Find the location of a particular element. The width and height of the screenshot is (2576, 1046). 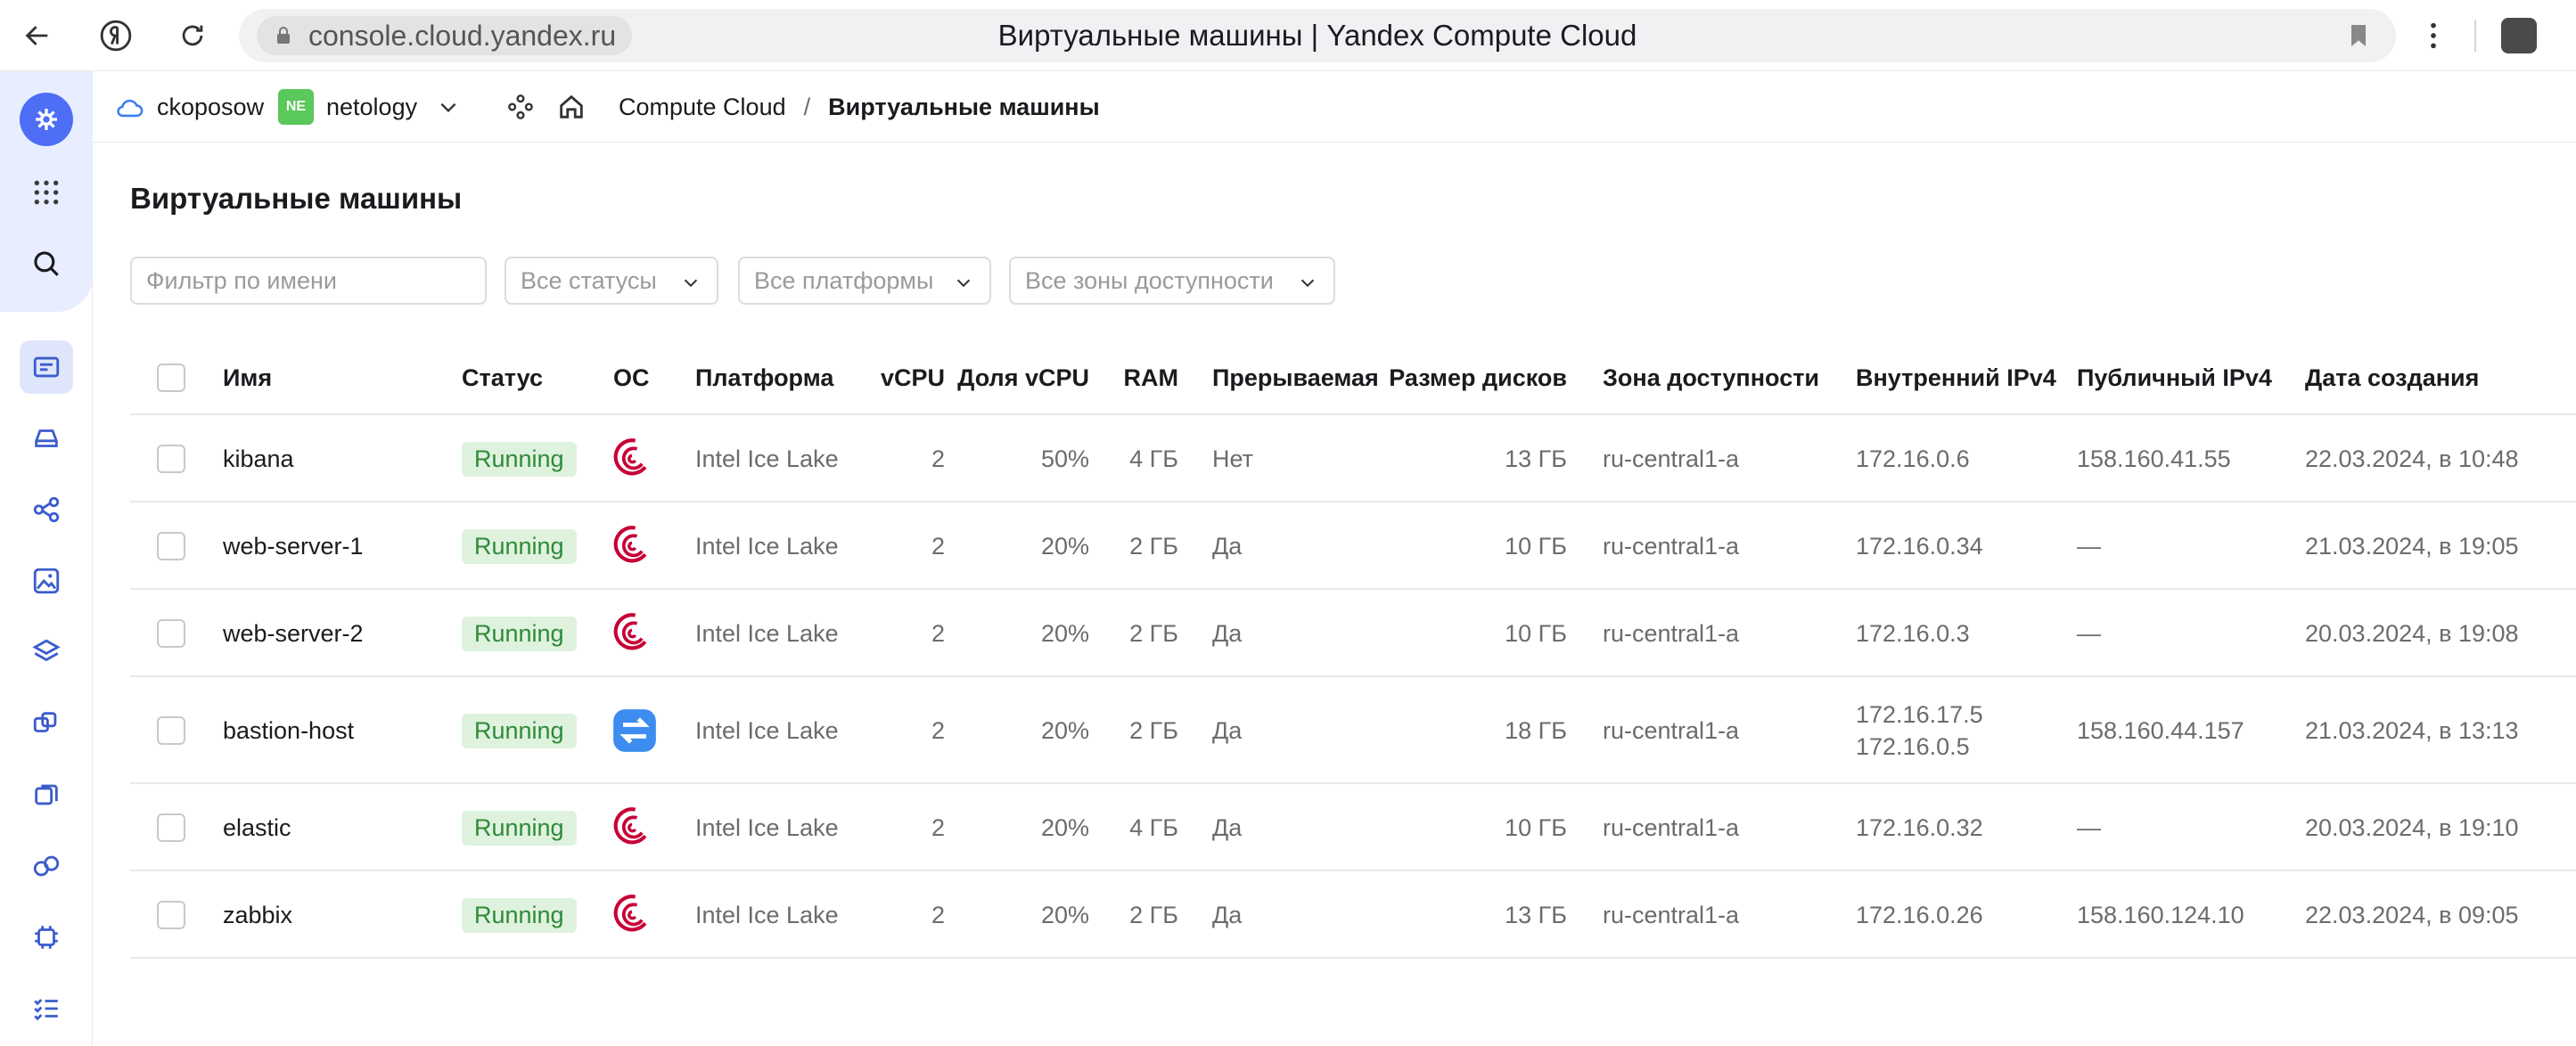

column-header-preemptible: Прерываемая is located at coordinates (1295, 377).